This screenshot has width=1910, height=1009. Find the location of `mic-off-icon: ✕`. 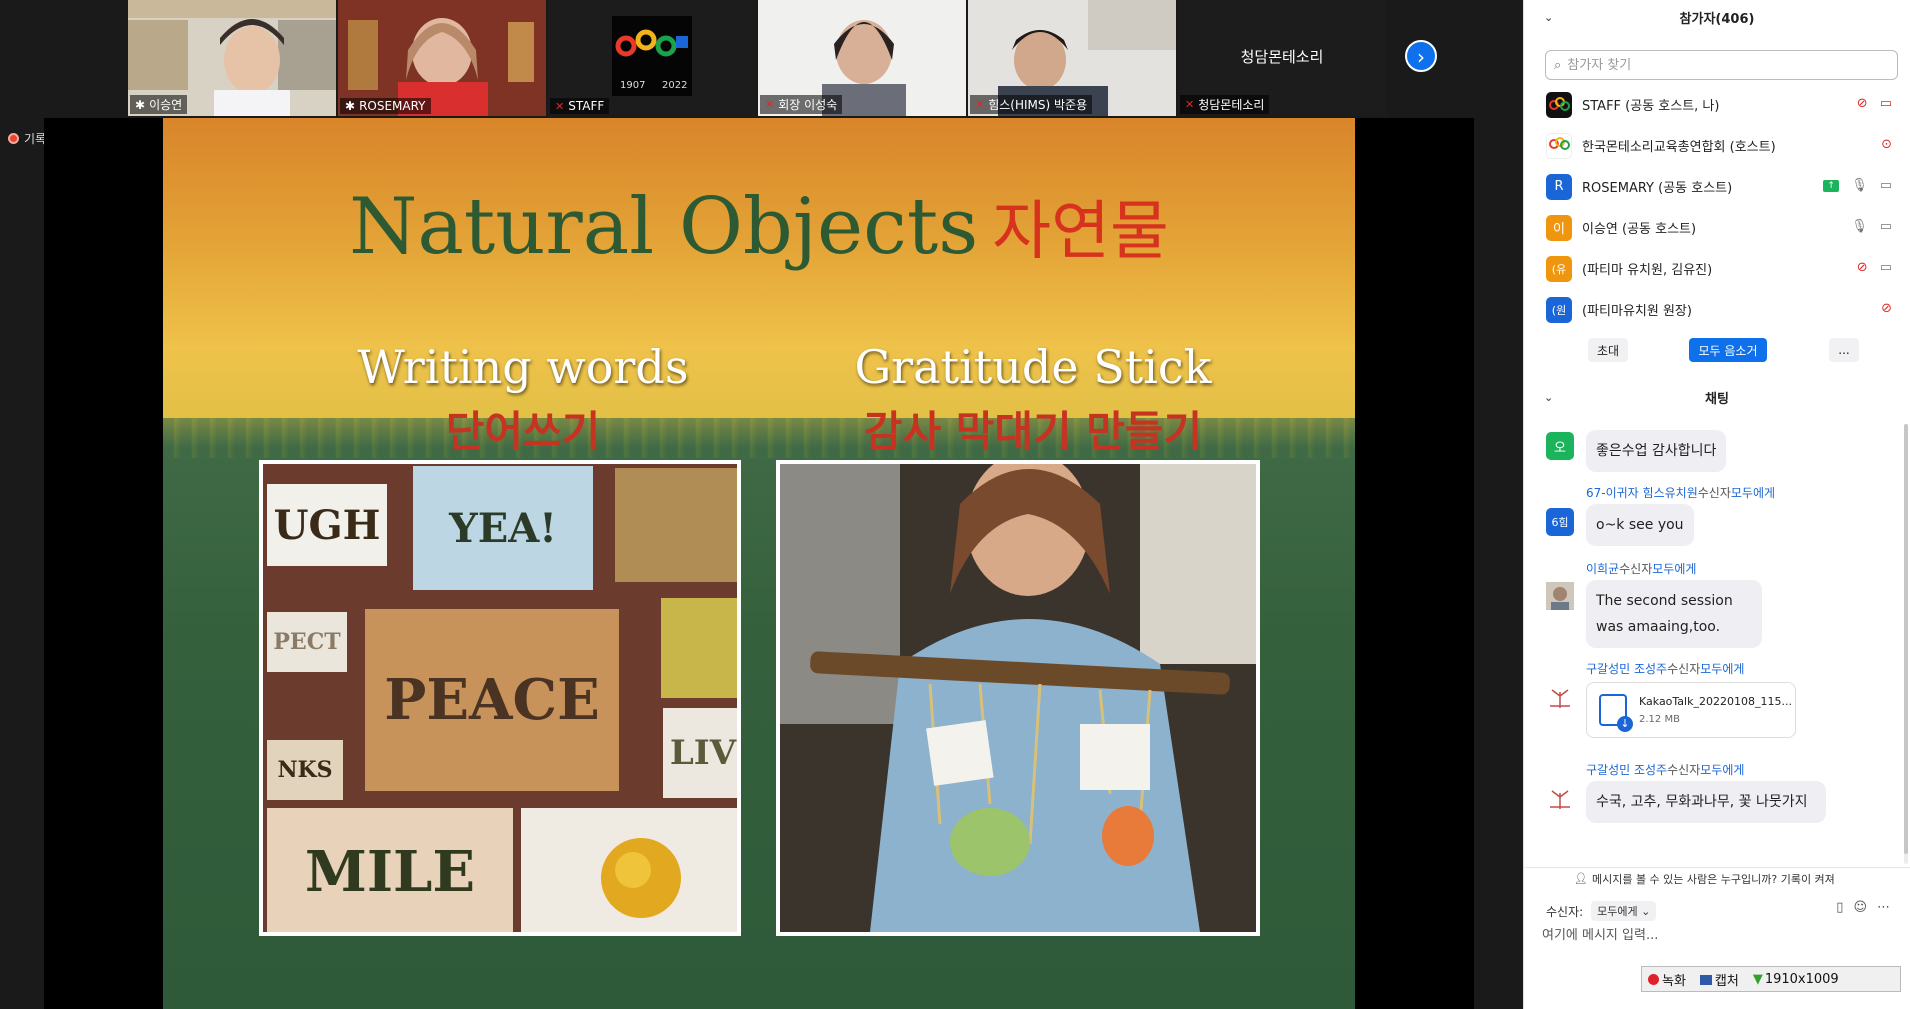

mic-off-icon: ✕ is located at coordinates (770, 104).